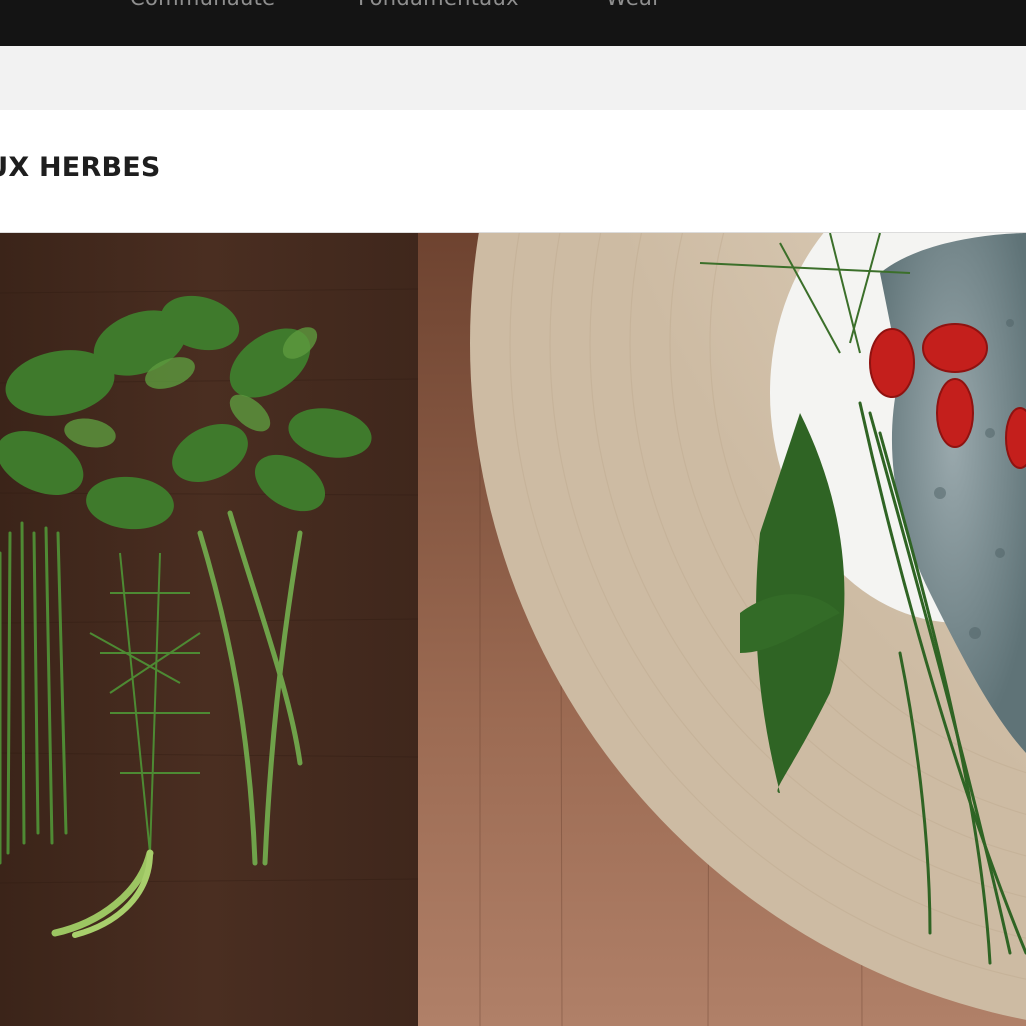 This screenshot has height=1026, width=1026. I want to click on nav-item-wear: Wear, so click(633, 5).